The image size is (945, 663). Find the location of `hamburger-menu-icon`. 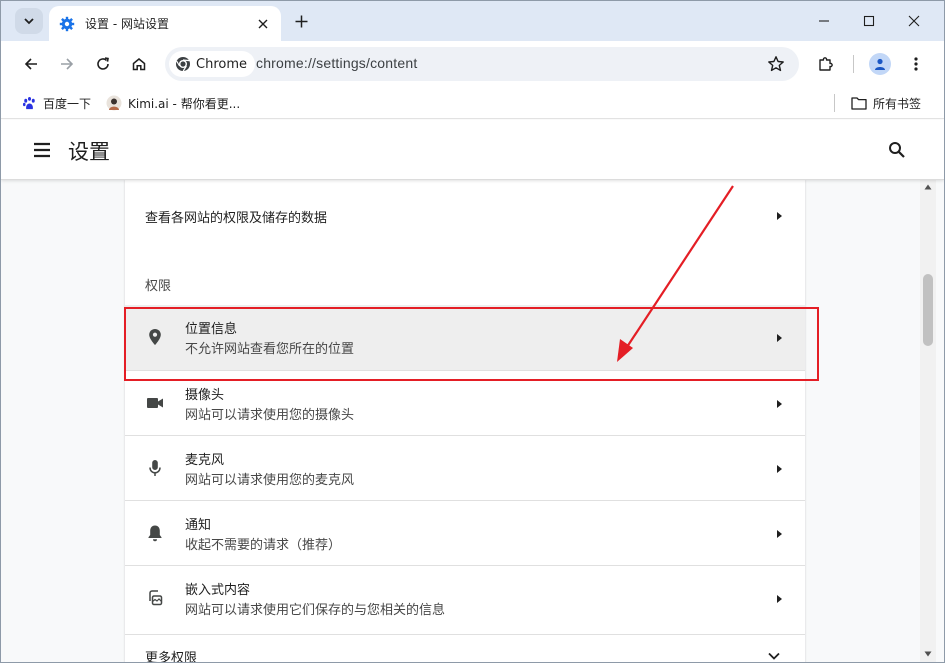

hamburger-menu-icon is located at coordinates (42, 150).